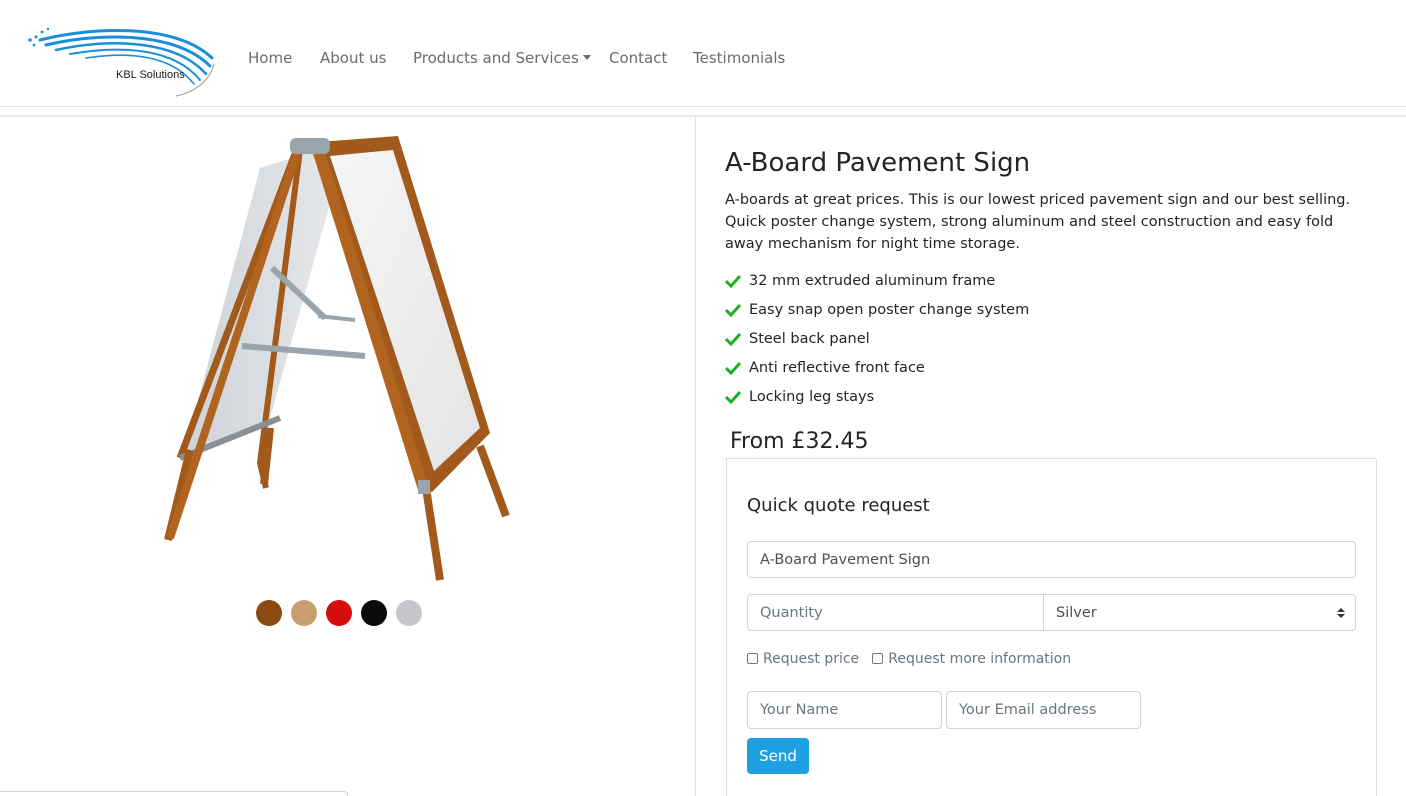 This screenshot has width=1406, height=796. I want to click on email-input, so click(1043, 710).